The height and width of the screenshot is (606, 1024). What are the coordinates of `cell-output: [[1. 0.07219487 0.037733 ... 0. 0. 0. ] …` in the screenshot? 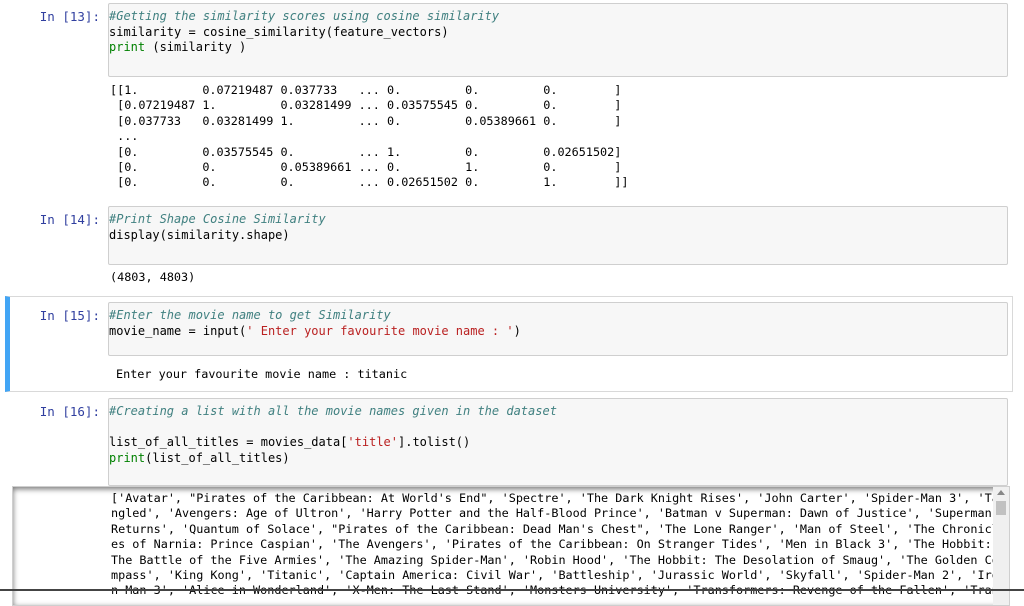 It's located at (369, 136).